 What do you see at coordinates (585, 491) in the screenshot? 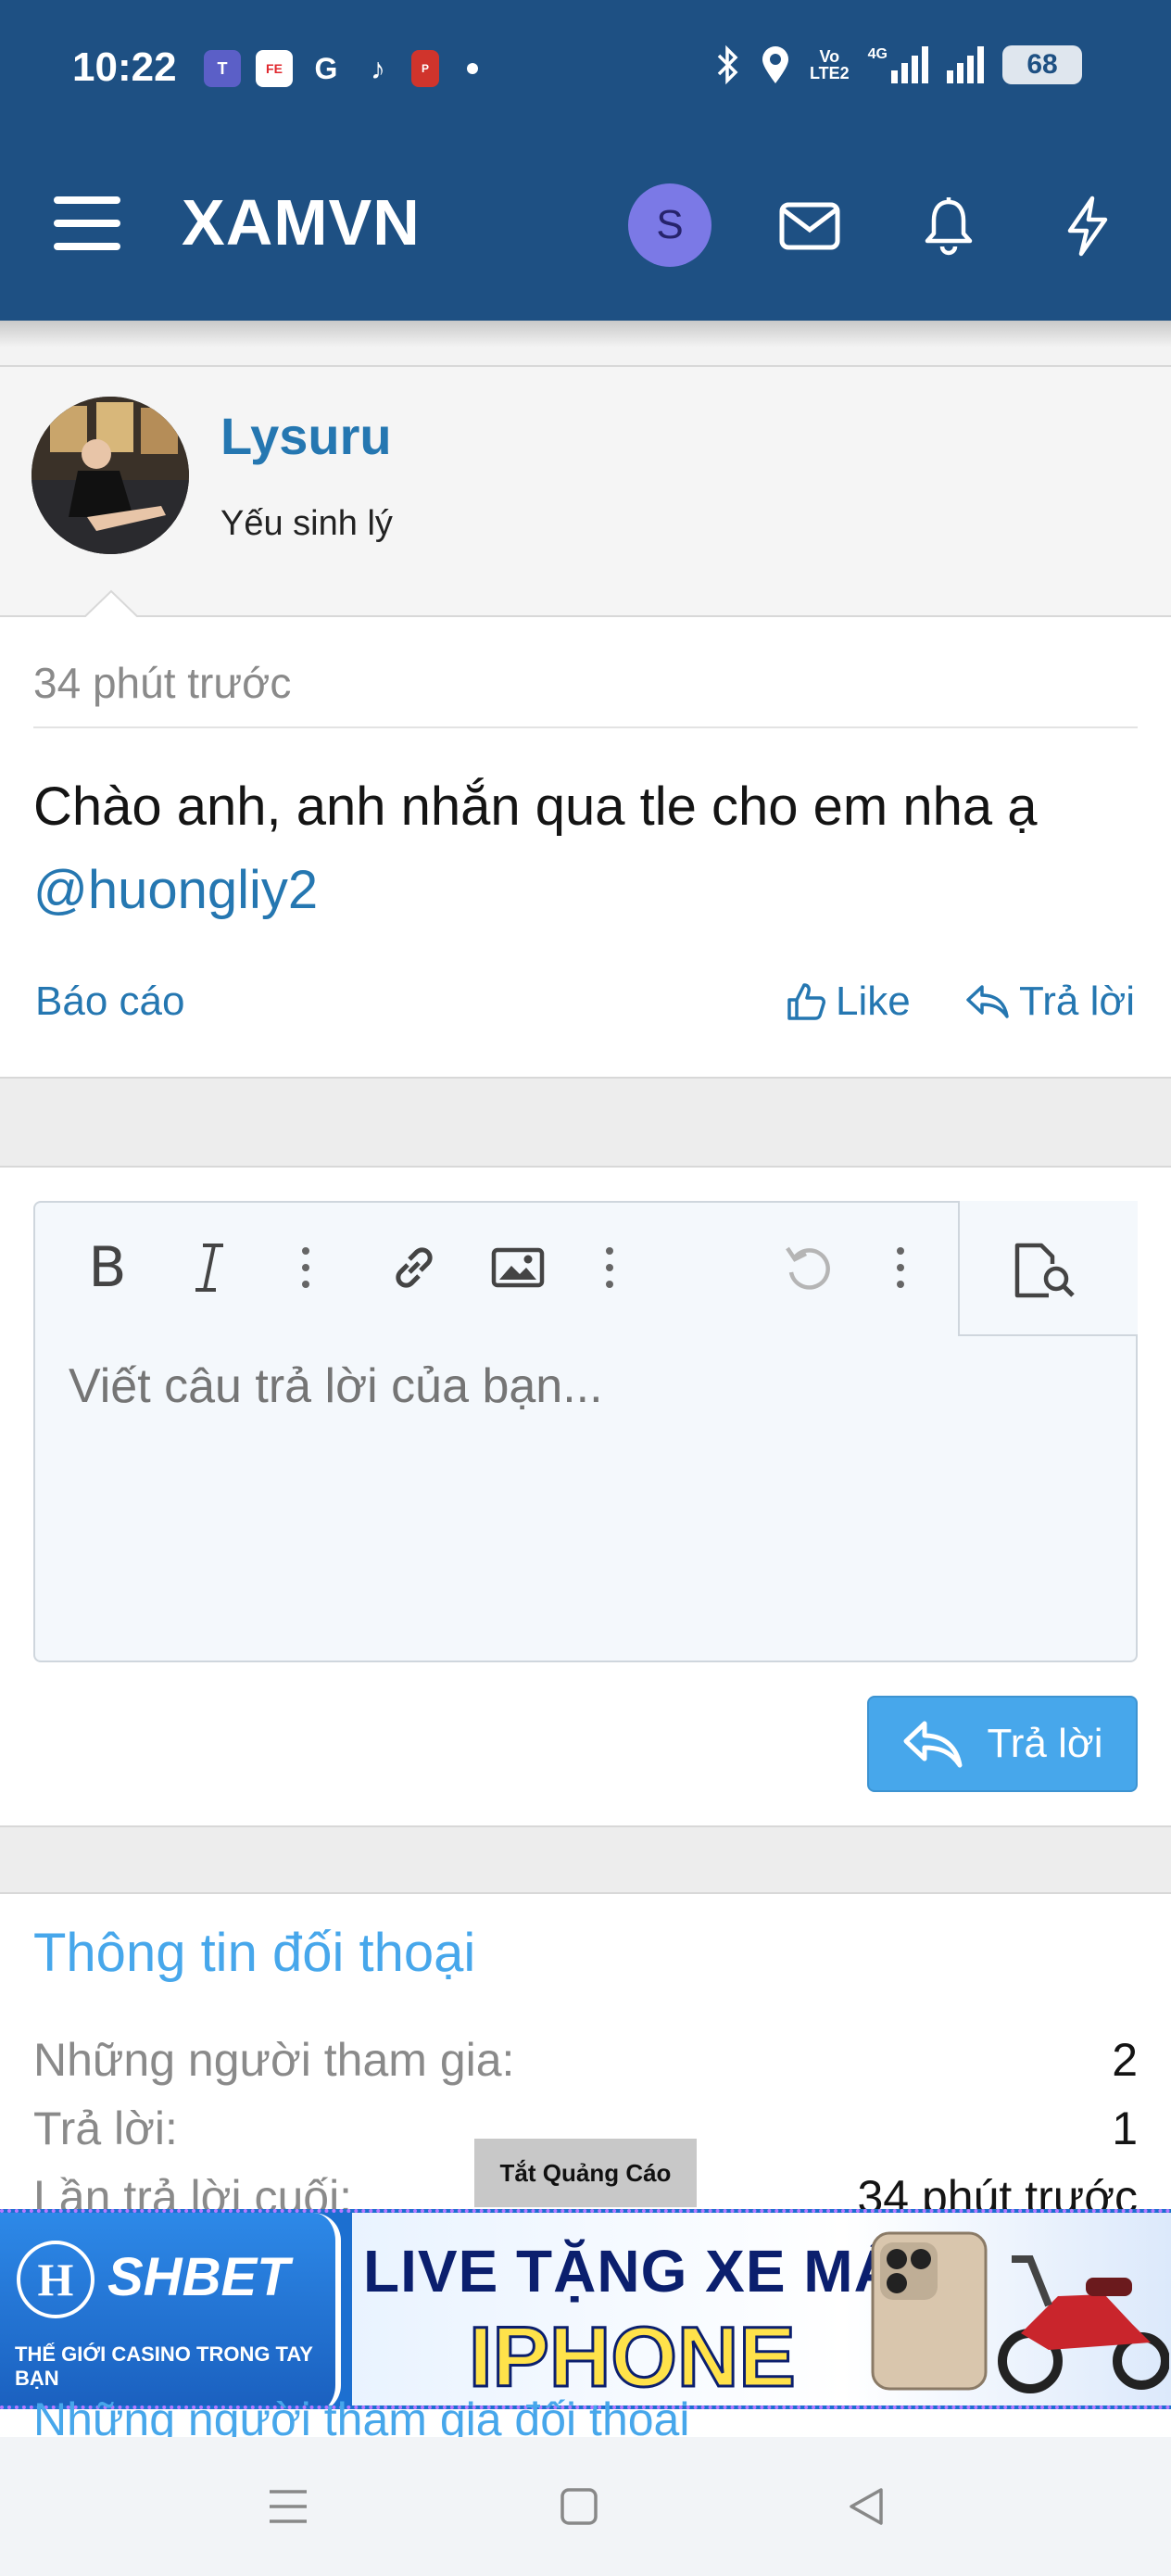
I see `message-author: Lysuru Yếu sinh lý` at bounding box center [585, 491].